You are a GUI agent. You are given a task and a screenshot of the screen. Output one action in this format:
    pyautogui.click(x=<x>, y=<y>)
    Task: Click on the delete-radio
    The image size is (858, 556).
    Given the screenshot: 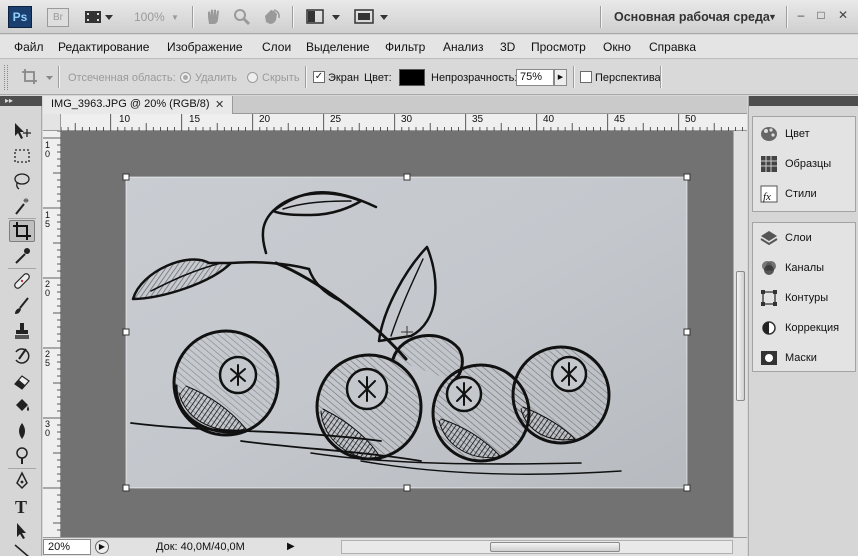 What is the action you would take?
    pyautogui.click(x=185, y=77)
    